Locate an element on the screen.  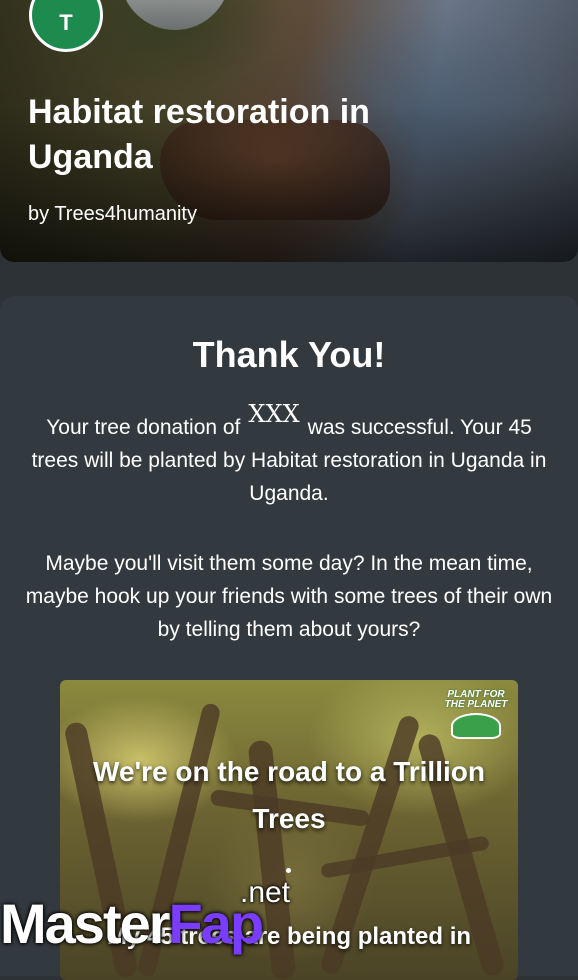
banner-dot is located at coordinates (288, 870).